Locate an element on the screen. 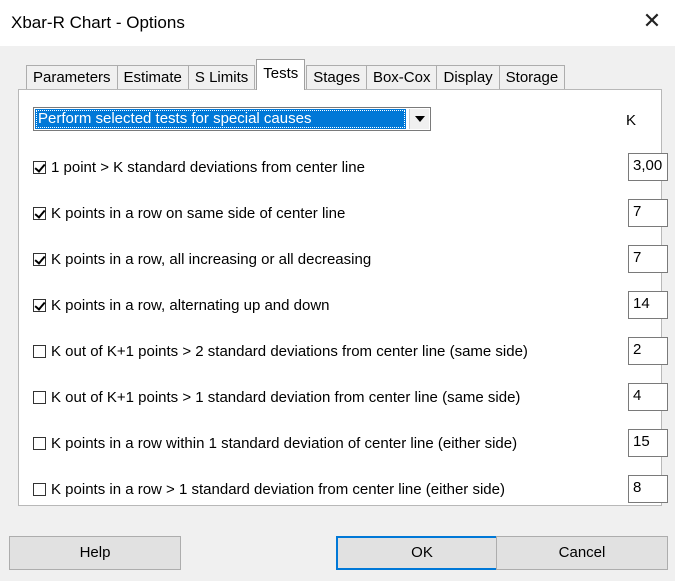 This screenshot has width=675, height=581. window-title: Xbar-R Chart - Options is located at coordinates (98, 22).